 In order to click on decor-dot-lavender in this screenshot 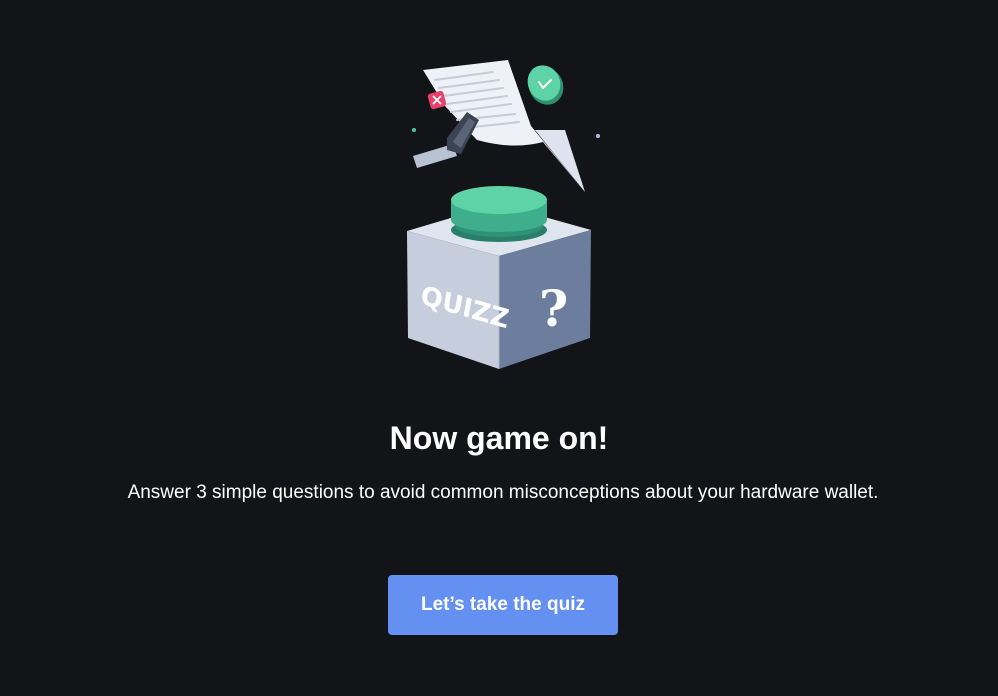, I will do `click(598, 136)`.